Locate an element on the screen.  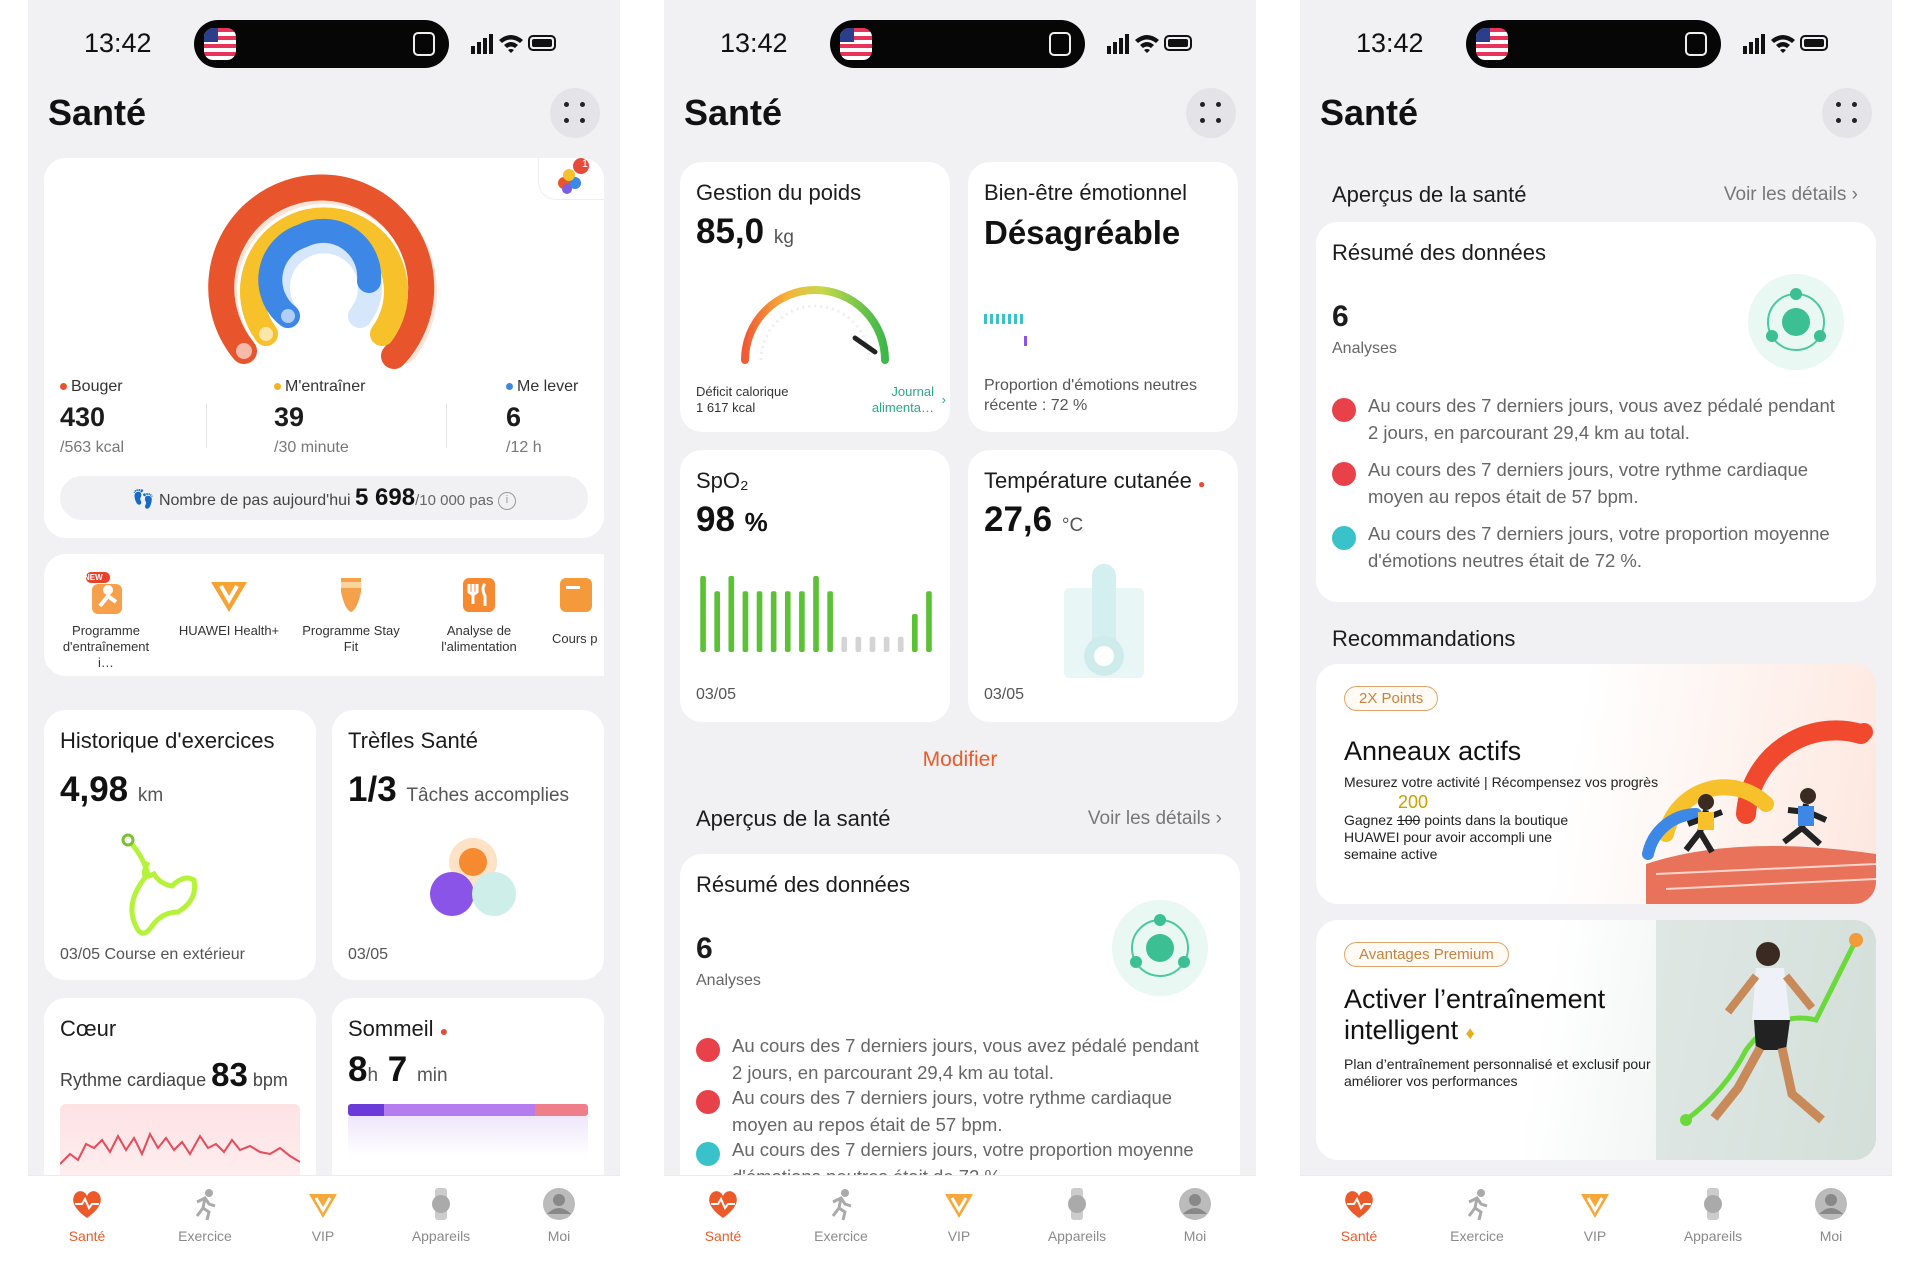
heart-card: Cœur Rythme cardiaque 83 bpm is located at coordinates (180, 1093).